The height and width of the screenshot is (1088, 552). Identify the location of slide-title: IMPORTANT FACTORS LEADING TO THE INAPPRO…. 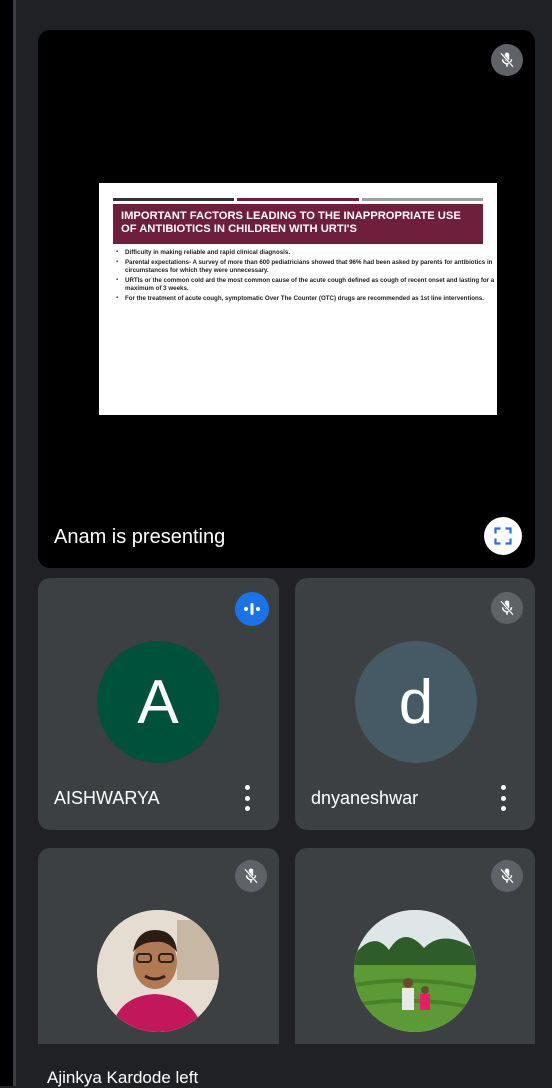
(298, 224).